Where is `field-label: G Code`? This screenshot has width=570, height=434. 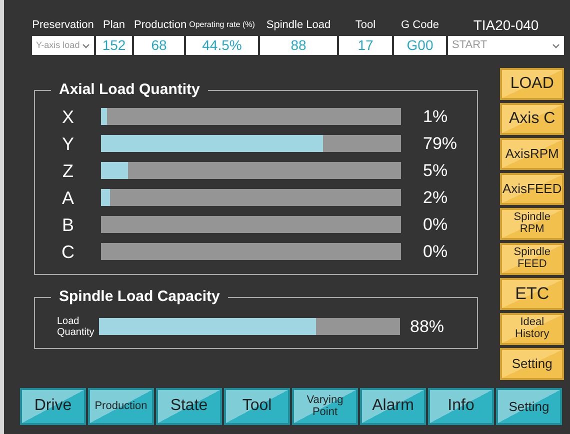 field-label: G Code is located at coordinates (420, 25).